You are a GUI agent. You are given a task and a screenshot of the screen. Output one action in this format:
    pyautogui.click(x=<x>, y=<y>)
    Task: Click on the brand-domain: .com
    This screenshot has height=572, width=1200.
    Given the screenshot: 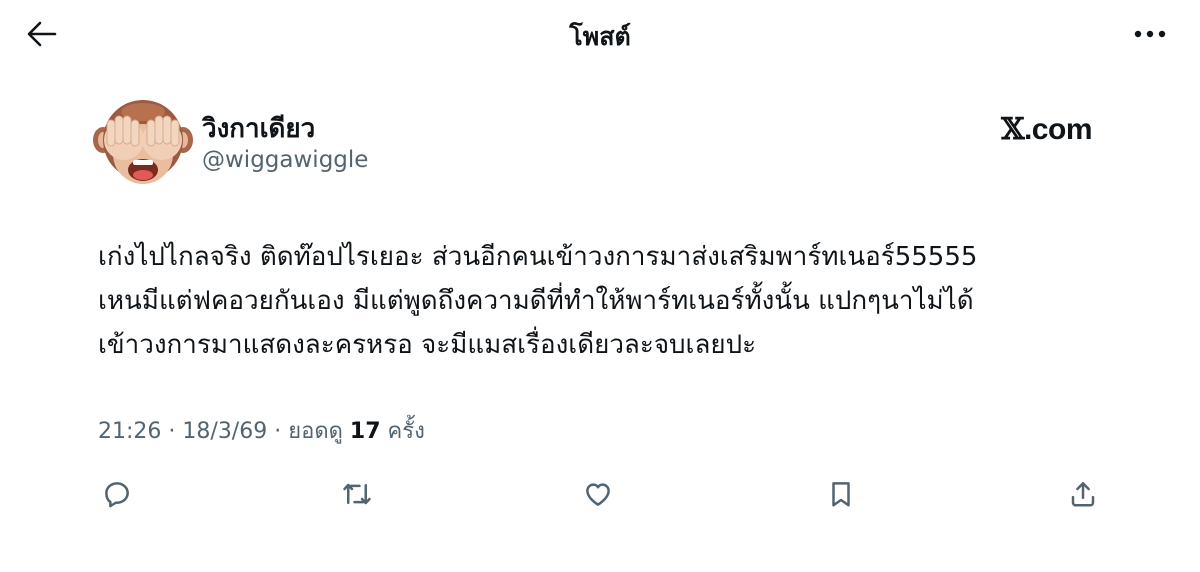 What is the action you would take?
    pyautogui.click(x=1058, y=129)
    